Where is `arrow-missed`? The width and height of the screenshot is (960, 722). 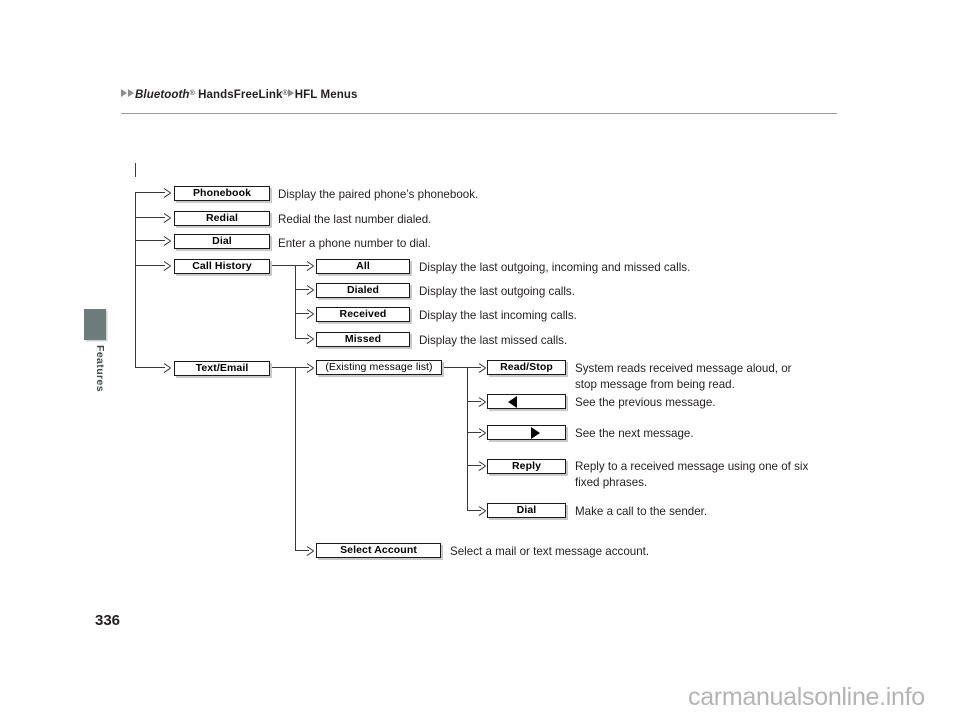
arrow-missed is located at coordinates (310, 338).